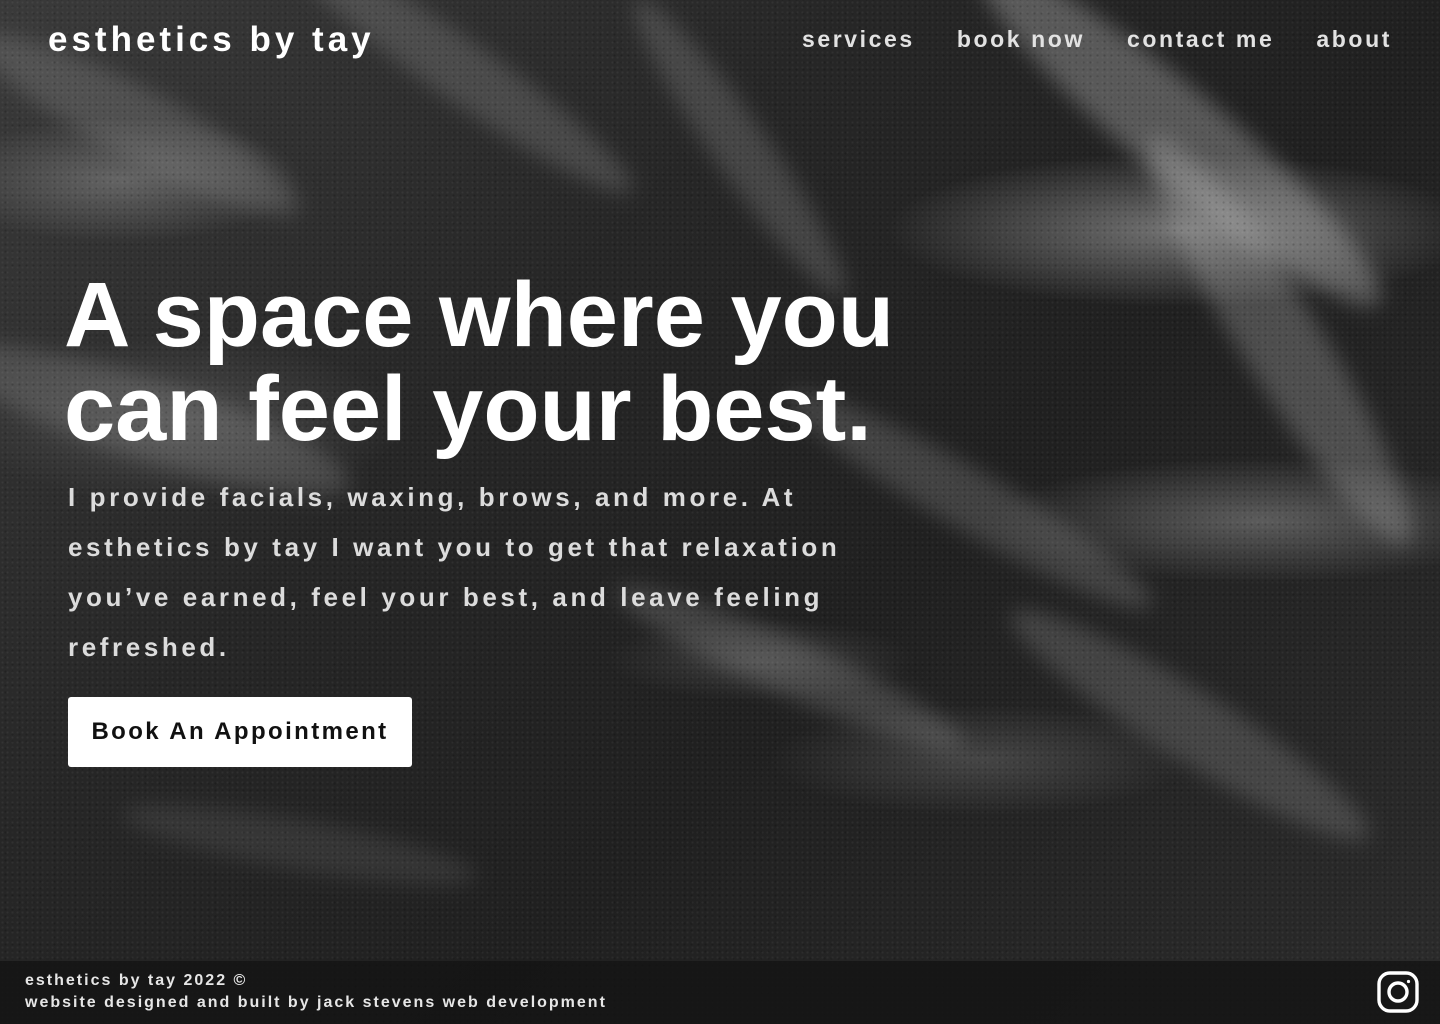 The image size is (1440, 1024). I want to click on book-appointment-button: Book An Appointment, so click(240, 732).